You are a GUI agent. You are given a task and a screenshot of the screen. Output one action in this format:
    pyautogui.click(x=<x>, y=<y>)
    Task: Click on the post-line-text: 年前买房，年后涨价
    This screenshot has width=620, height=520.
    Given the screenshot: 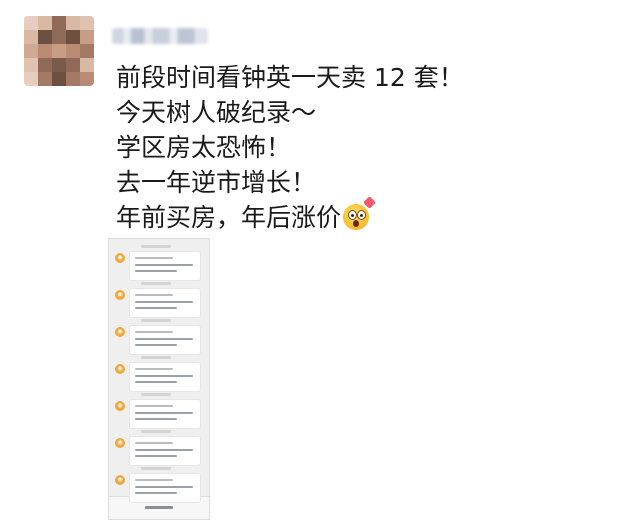 What is the action you would take?
    pyautogui.click(x=229, y=217)
    